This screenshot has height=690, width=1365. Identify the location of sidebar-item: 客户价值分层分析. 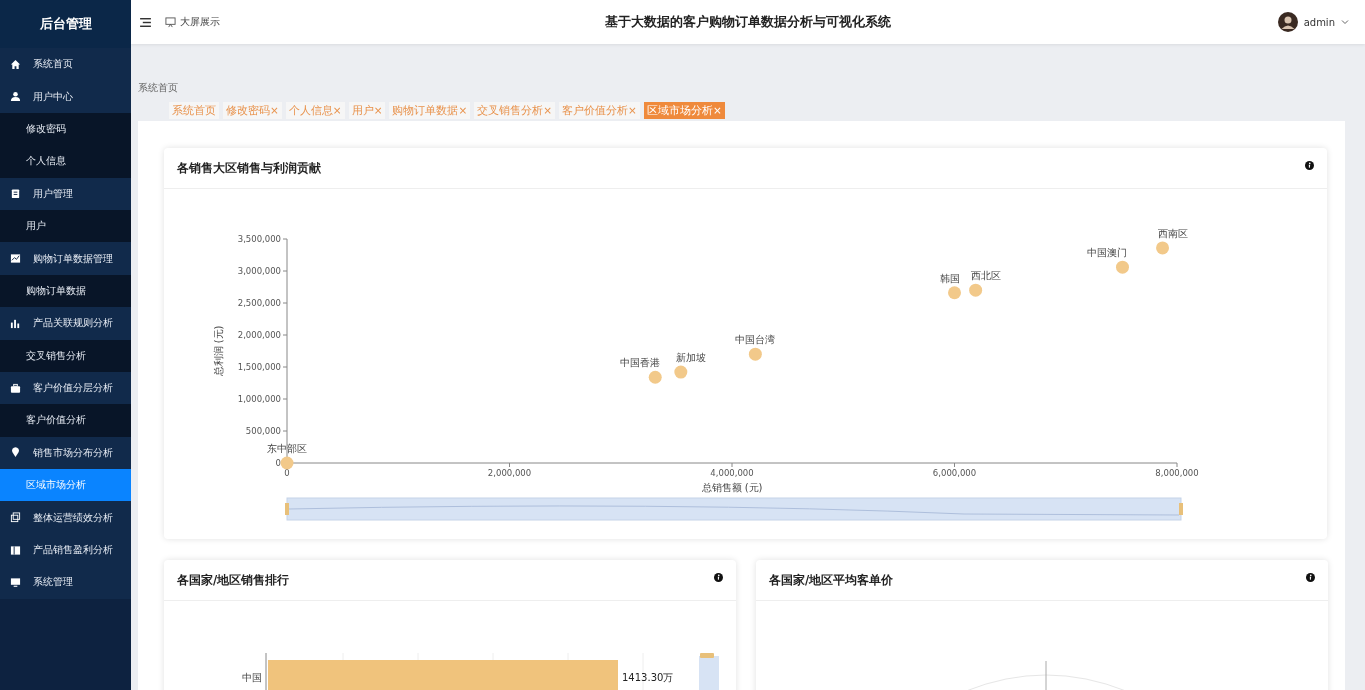
(65, 388).